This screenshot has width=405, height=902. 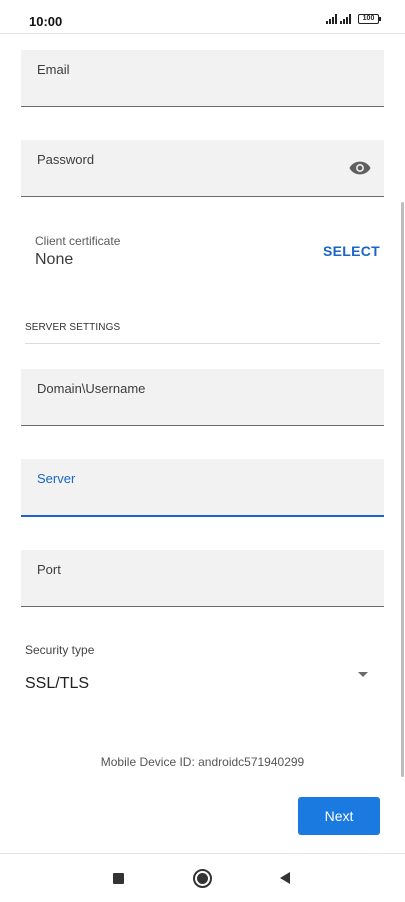 What do you see at coordinates (57, 684) in the screenshot?
I see `security-type-select: SSL/TLS` at bounding box center [57, 684].